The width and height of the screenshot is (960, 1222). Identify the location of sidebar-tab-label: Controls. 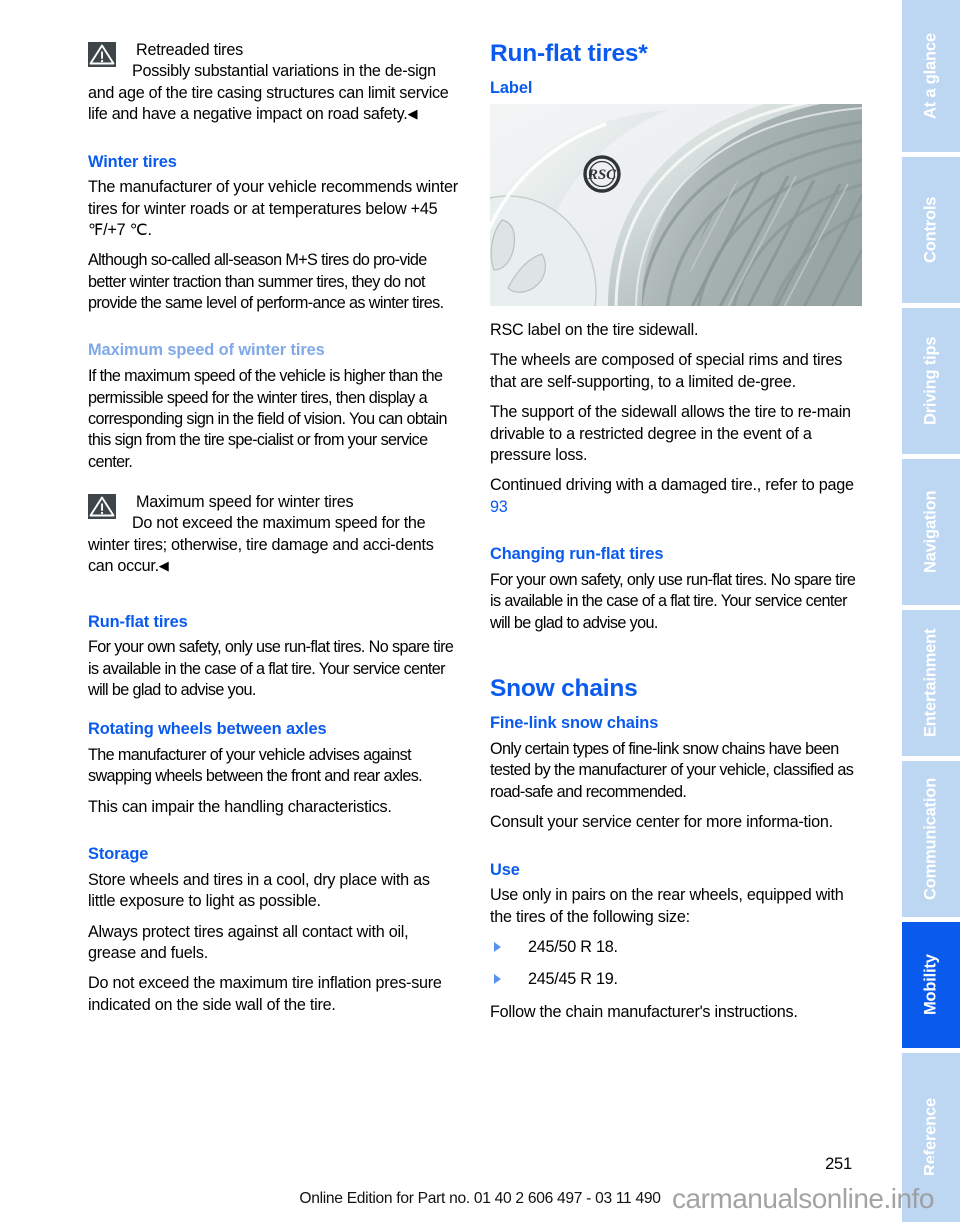
(930, 230).